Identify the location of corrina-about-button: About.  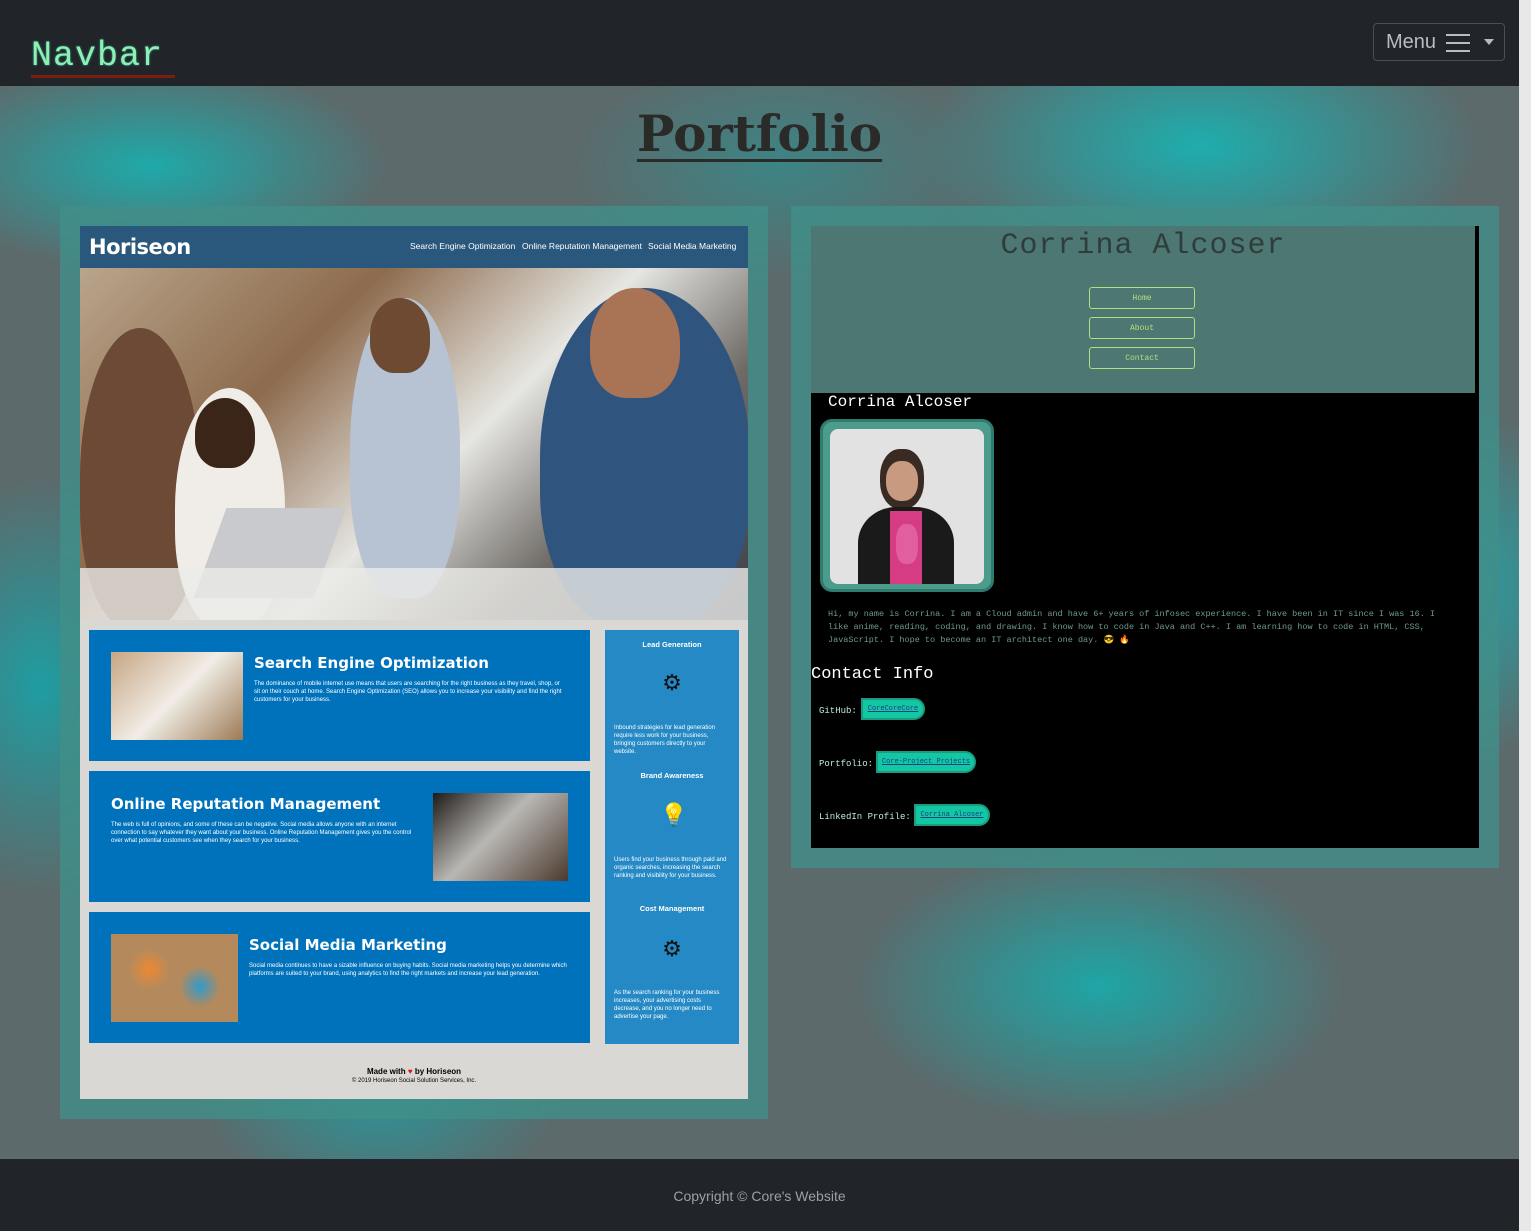
(1142, 328).